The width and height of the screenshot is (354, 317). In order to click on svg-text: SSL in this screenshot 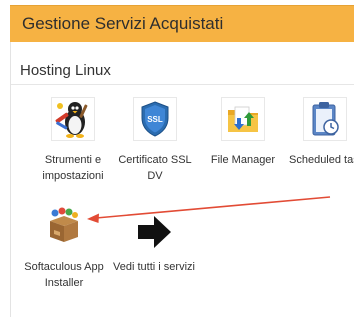, I will do `click(155, 119)`.